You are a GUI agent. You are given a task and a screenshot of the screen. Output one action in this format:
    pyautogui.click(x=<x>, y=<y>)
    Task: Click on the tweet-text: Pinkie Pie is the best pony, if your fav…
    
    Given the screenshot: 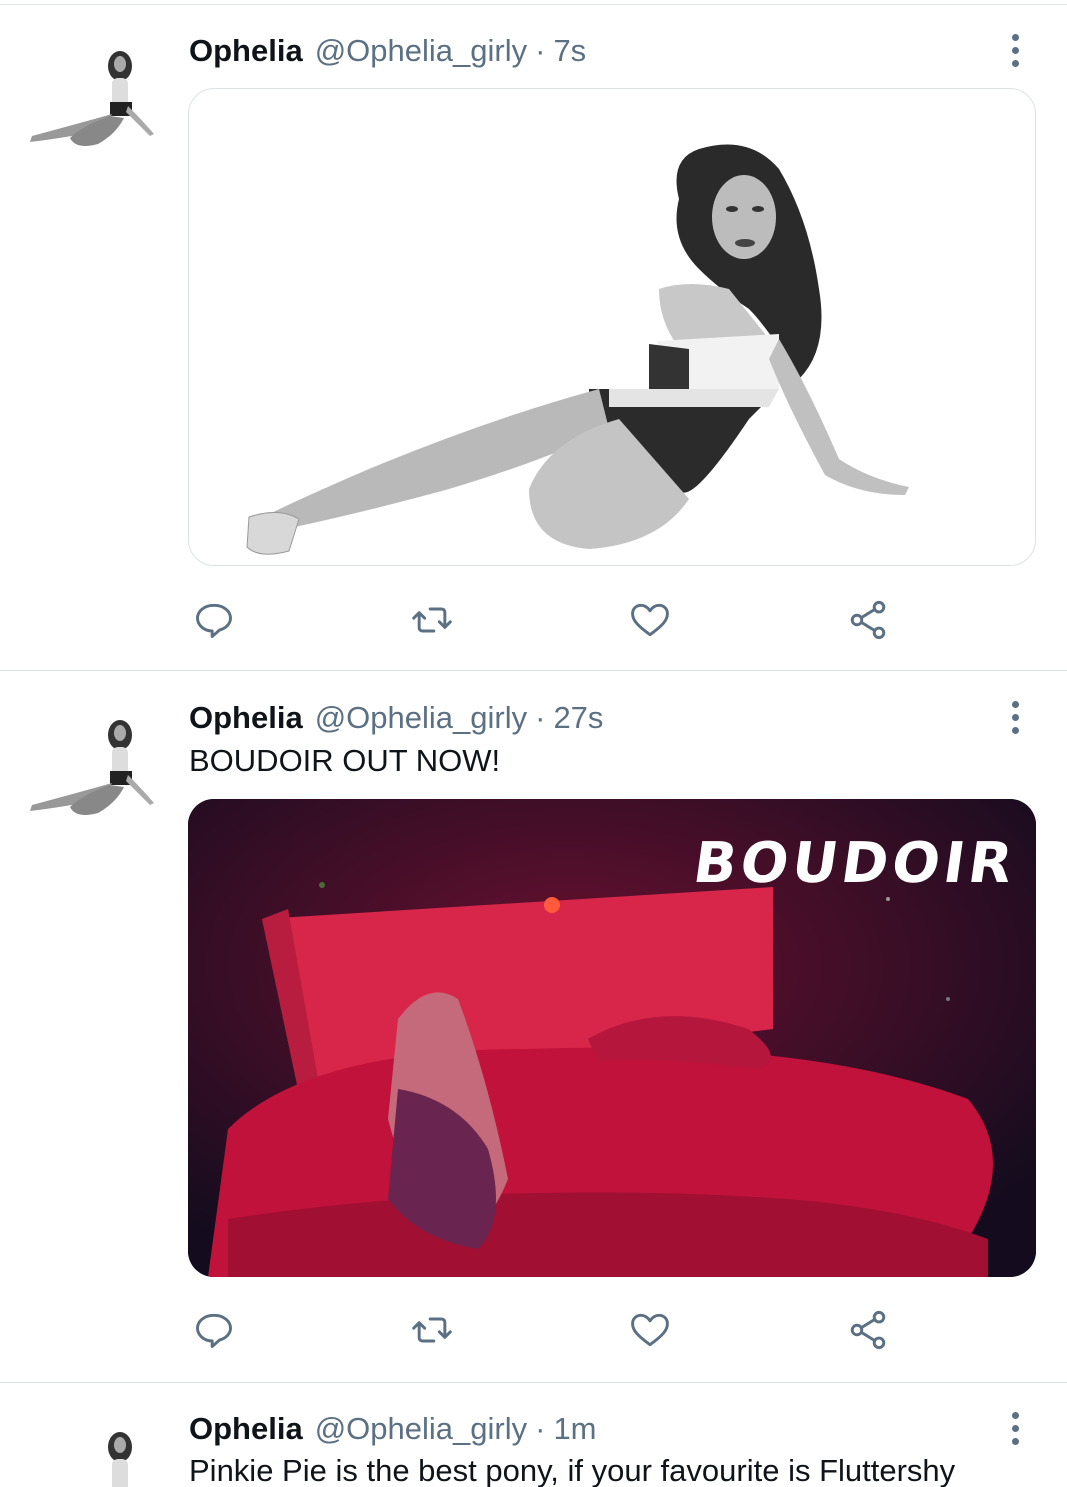 What is the action you would take?
    pyautogui.click(x=572, y=1470)
    